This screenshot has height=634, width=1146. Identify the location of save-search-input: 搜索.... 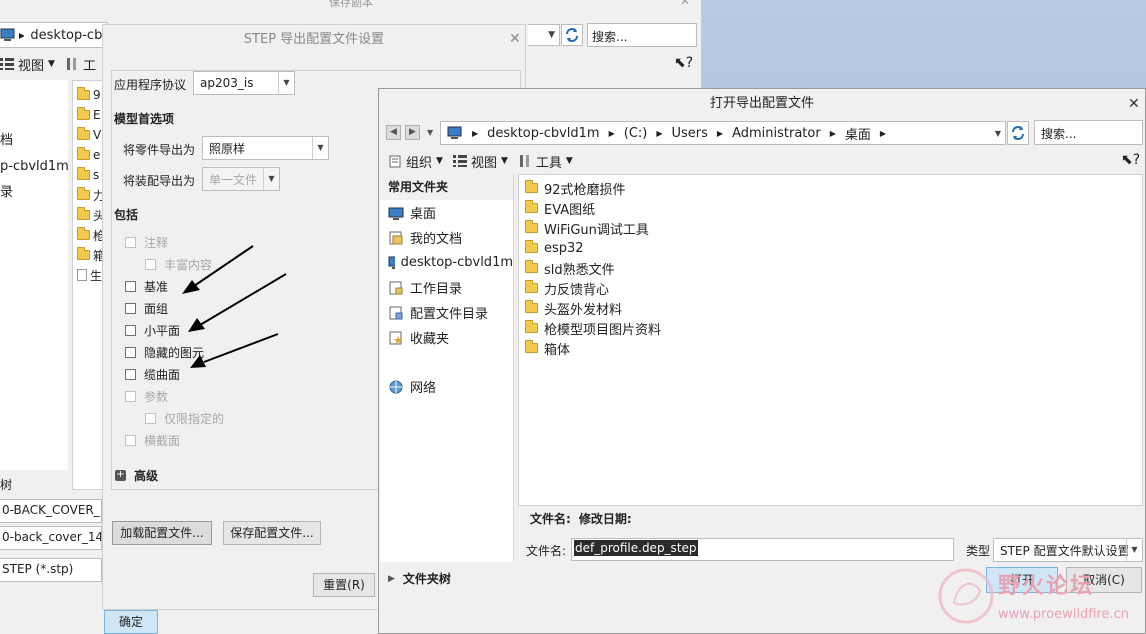
(642, 35).